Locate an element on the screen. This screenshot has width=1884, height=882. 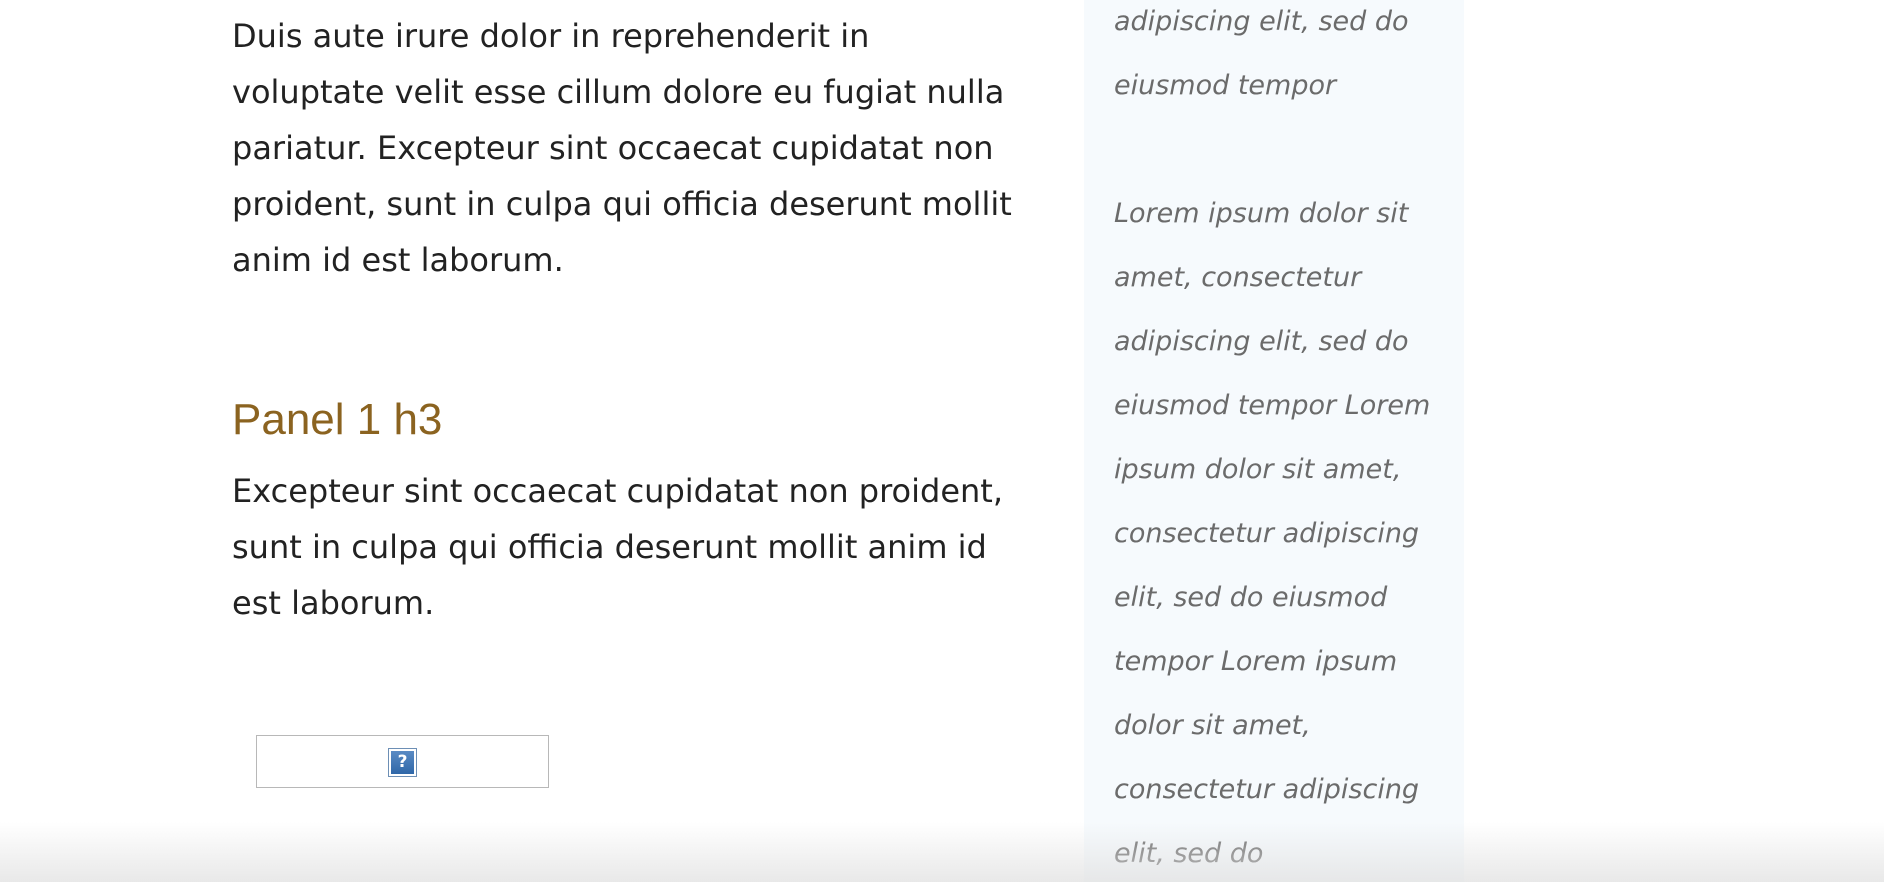
broken-image-placeholder: ? is located at coordinates (402, 761).